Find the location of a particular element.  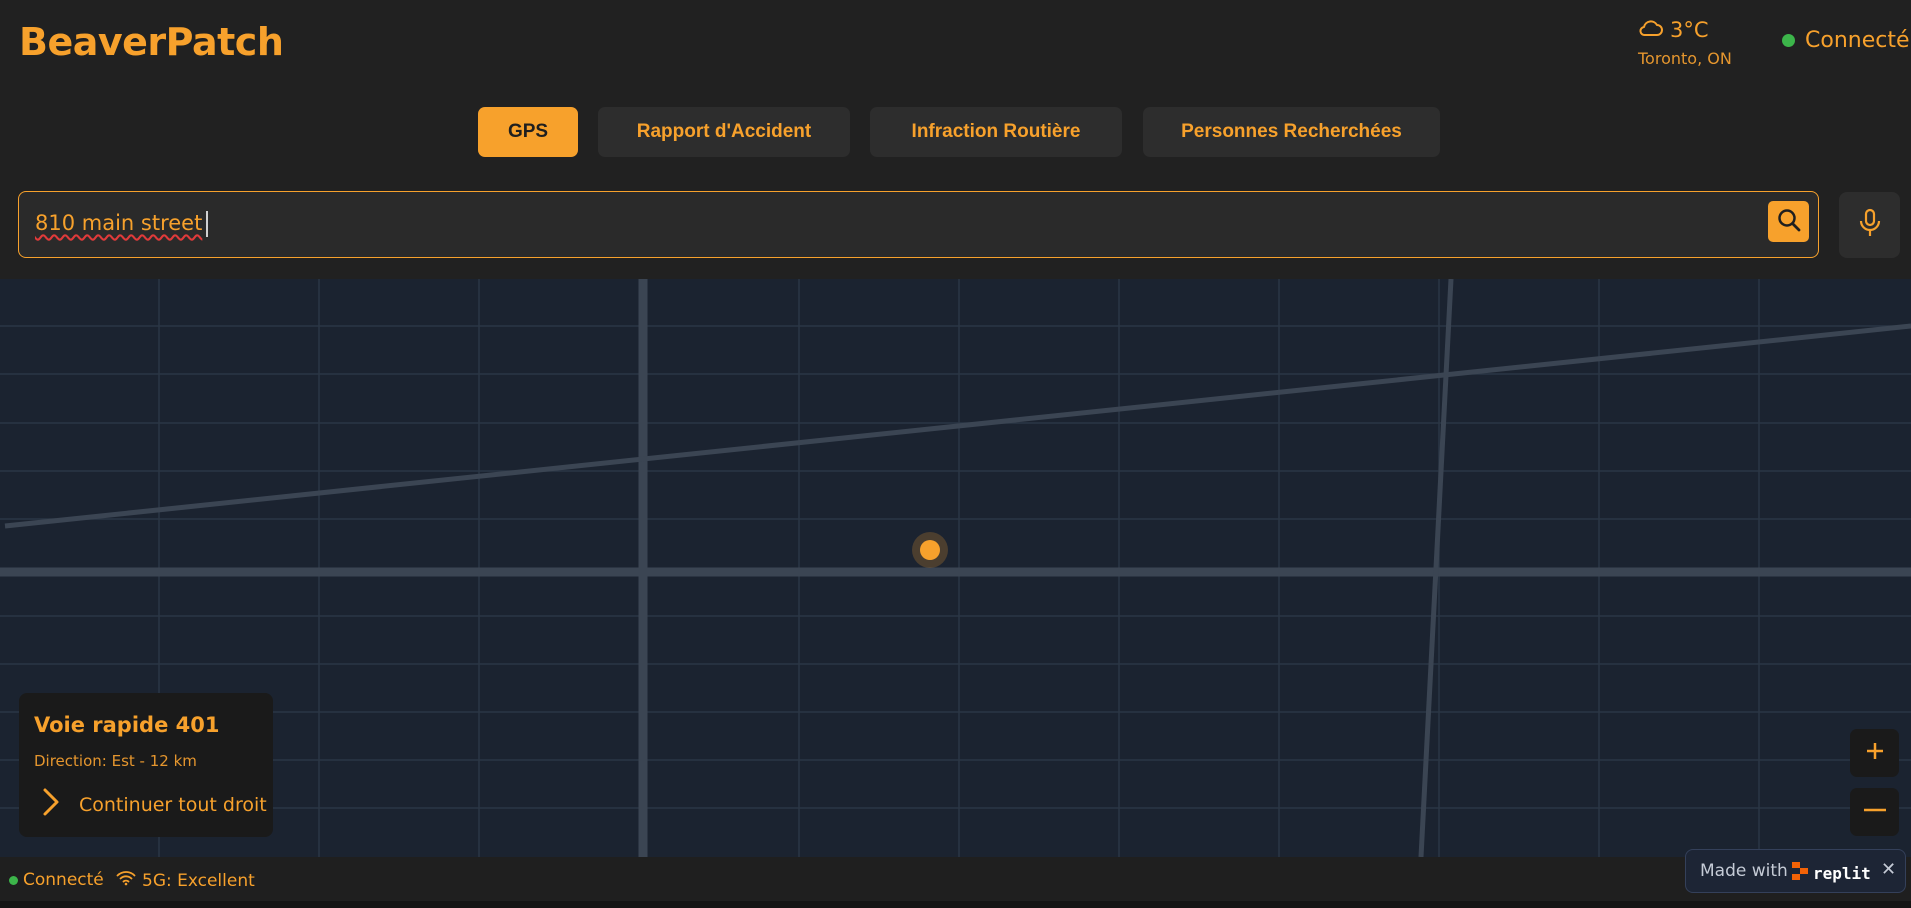

zoom-out-button is located at coordinates (1874, 812).